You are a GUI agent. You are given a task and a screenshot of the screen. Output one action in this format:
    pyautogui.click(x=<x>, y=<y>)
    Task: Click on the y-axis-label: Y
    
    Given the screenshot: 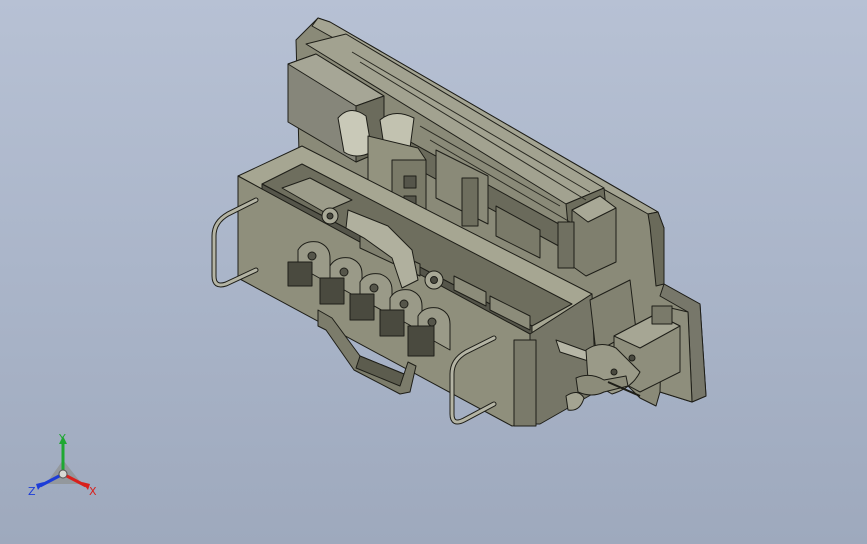 What is the action you would take?
    pyautogui.click(x=62, y=438)
    